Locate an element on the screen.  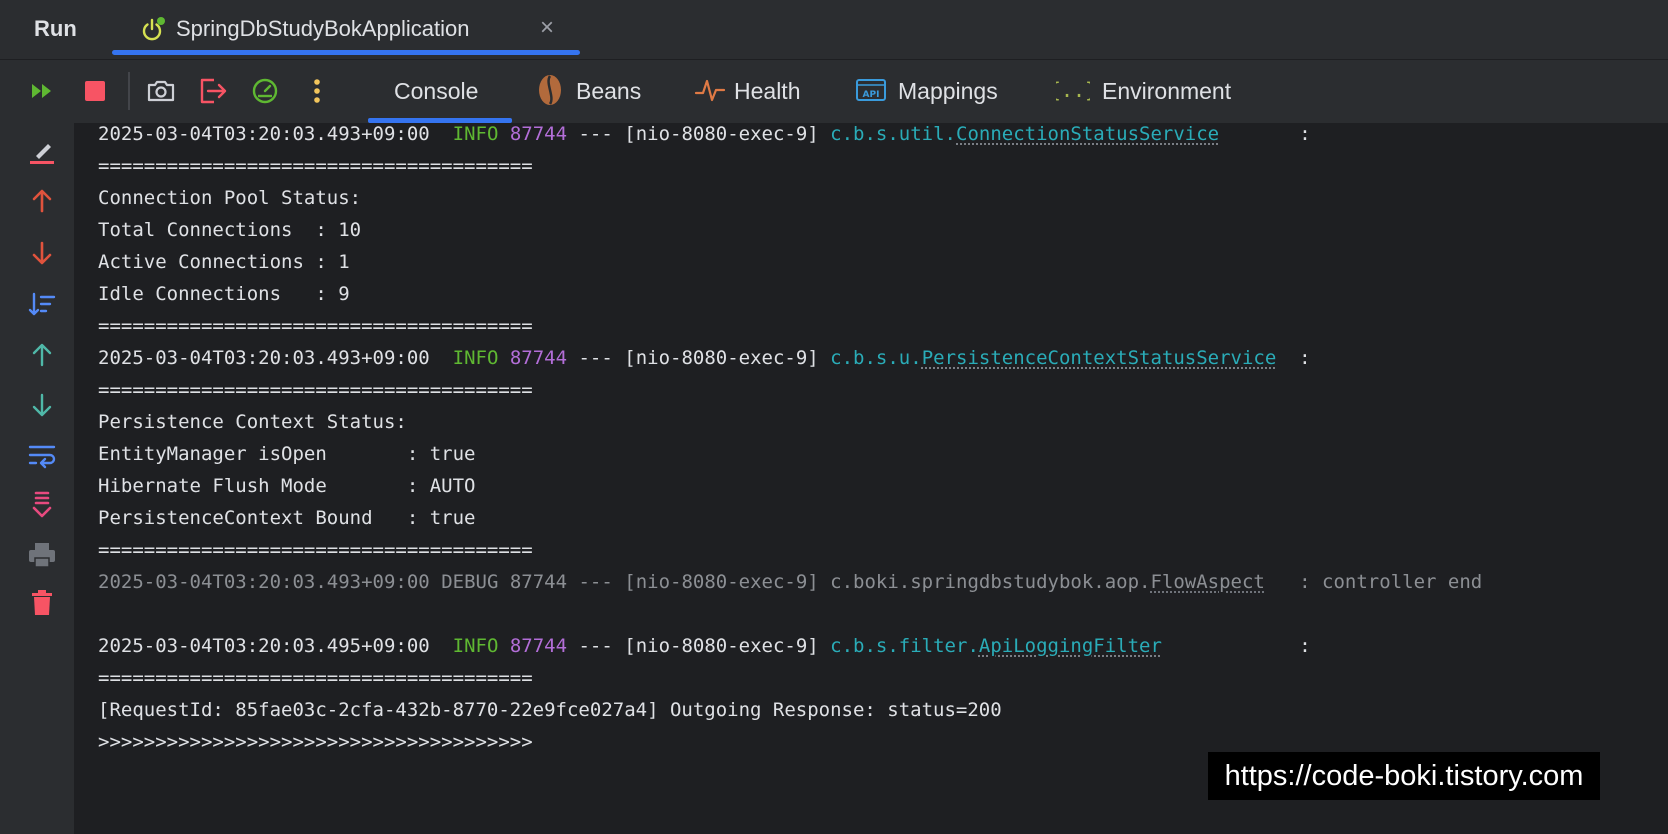
tab-environment: {..} Environment is located at coordinates (1151, 91).